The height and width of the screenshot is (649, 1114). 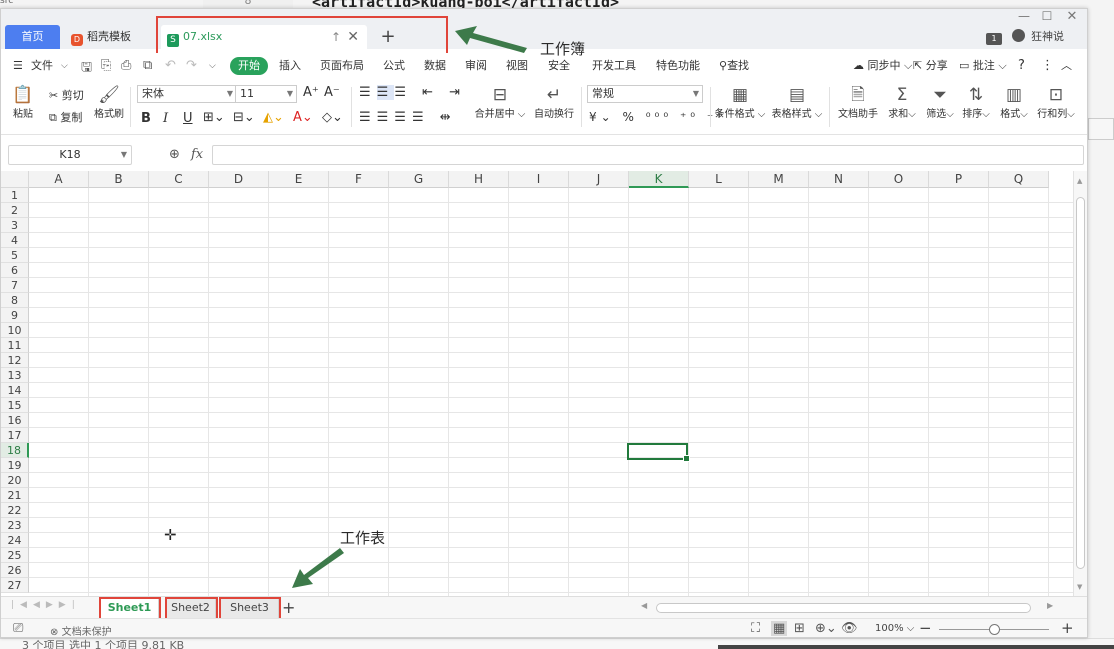 I want to click on align-middle-icon: ☰, so click(x=385, y=92).